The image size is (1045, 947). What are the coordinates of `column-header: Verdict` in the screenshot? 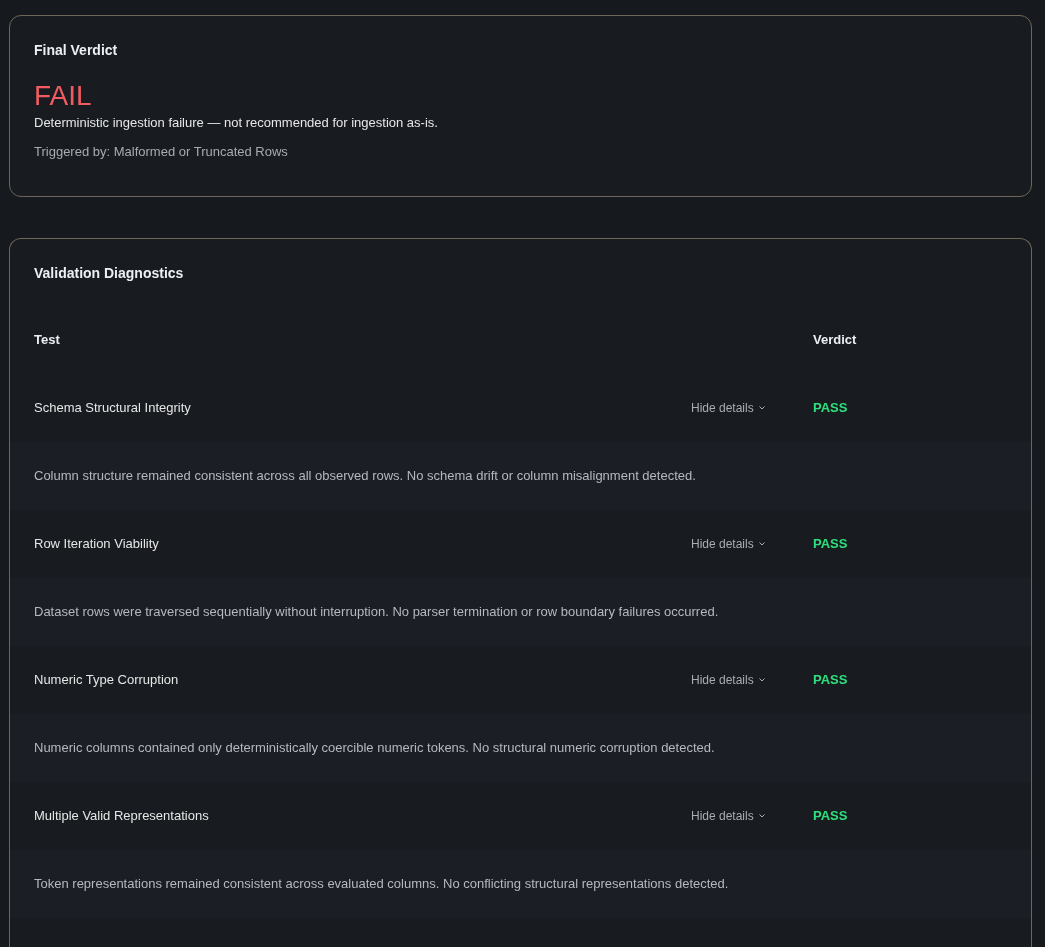 It's located at (835, 340).